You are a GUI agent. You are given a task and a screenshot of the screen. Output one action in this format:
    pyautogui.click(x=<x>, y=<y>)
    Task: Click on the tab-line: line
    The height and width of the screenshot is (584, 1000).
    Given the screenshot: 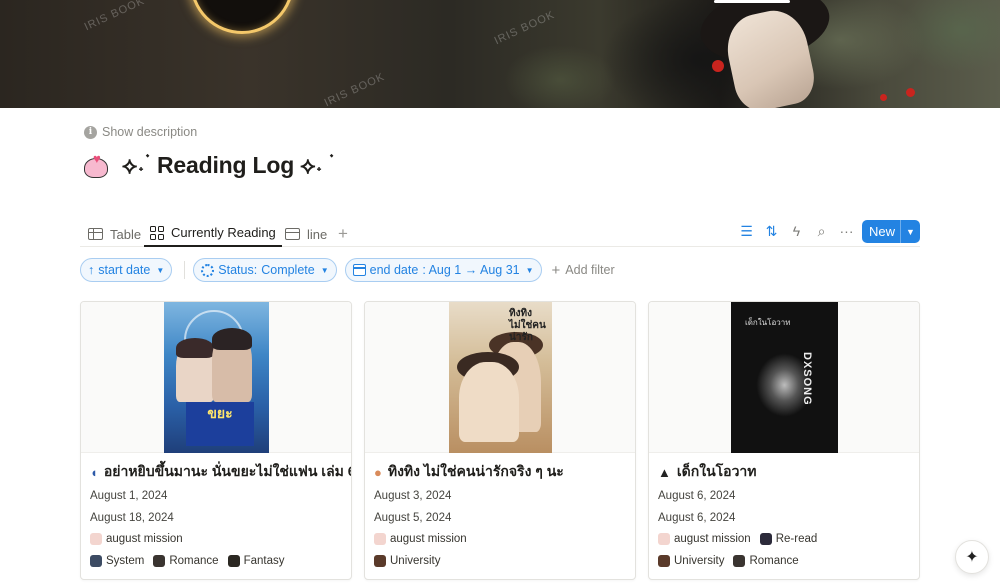 What is the action you would take?
    pyautogui.click(x=306, y=234)
    